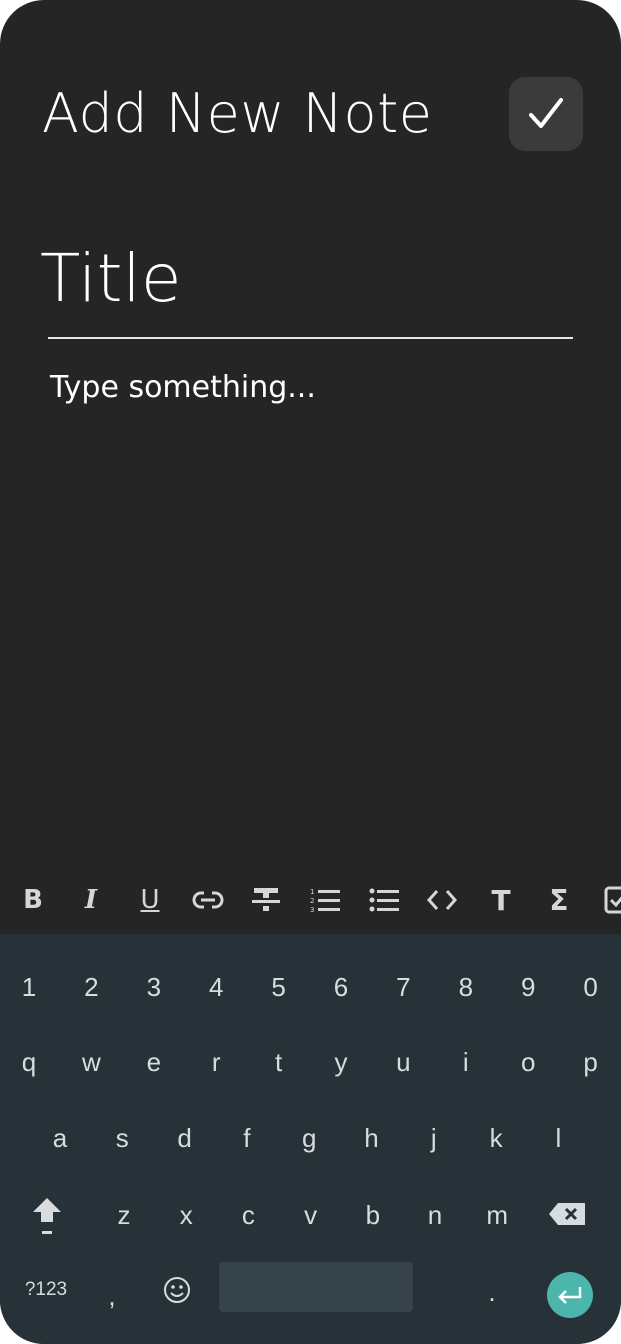  Describe the element at coordinates (237, 113) in the screenshot. I see `page-title: Add New Note` at that location.